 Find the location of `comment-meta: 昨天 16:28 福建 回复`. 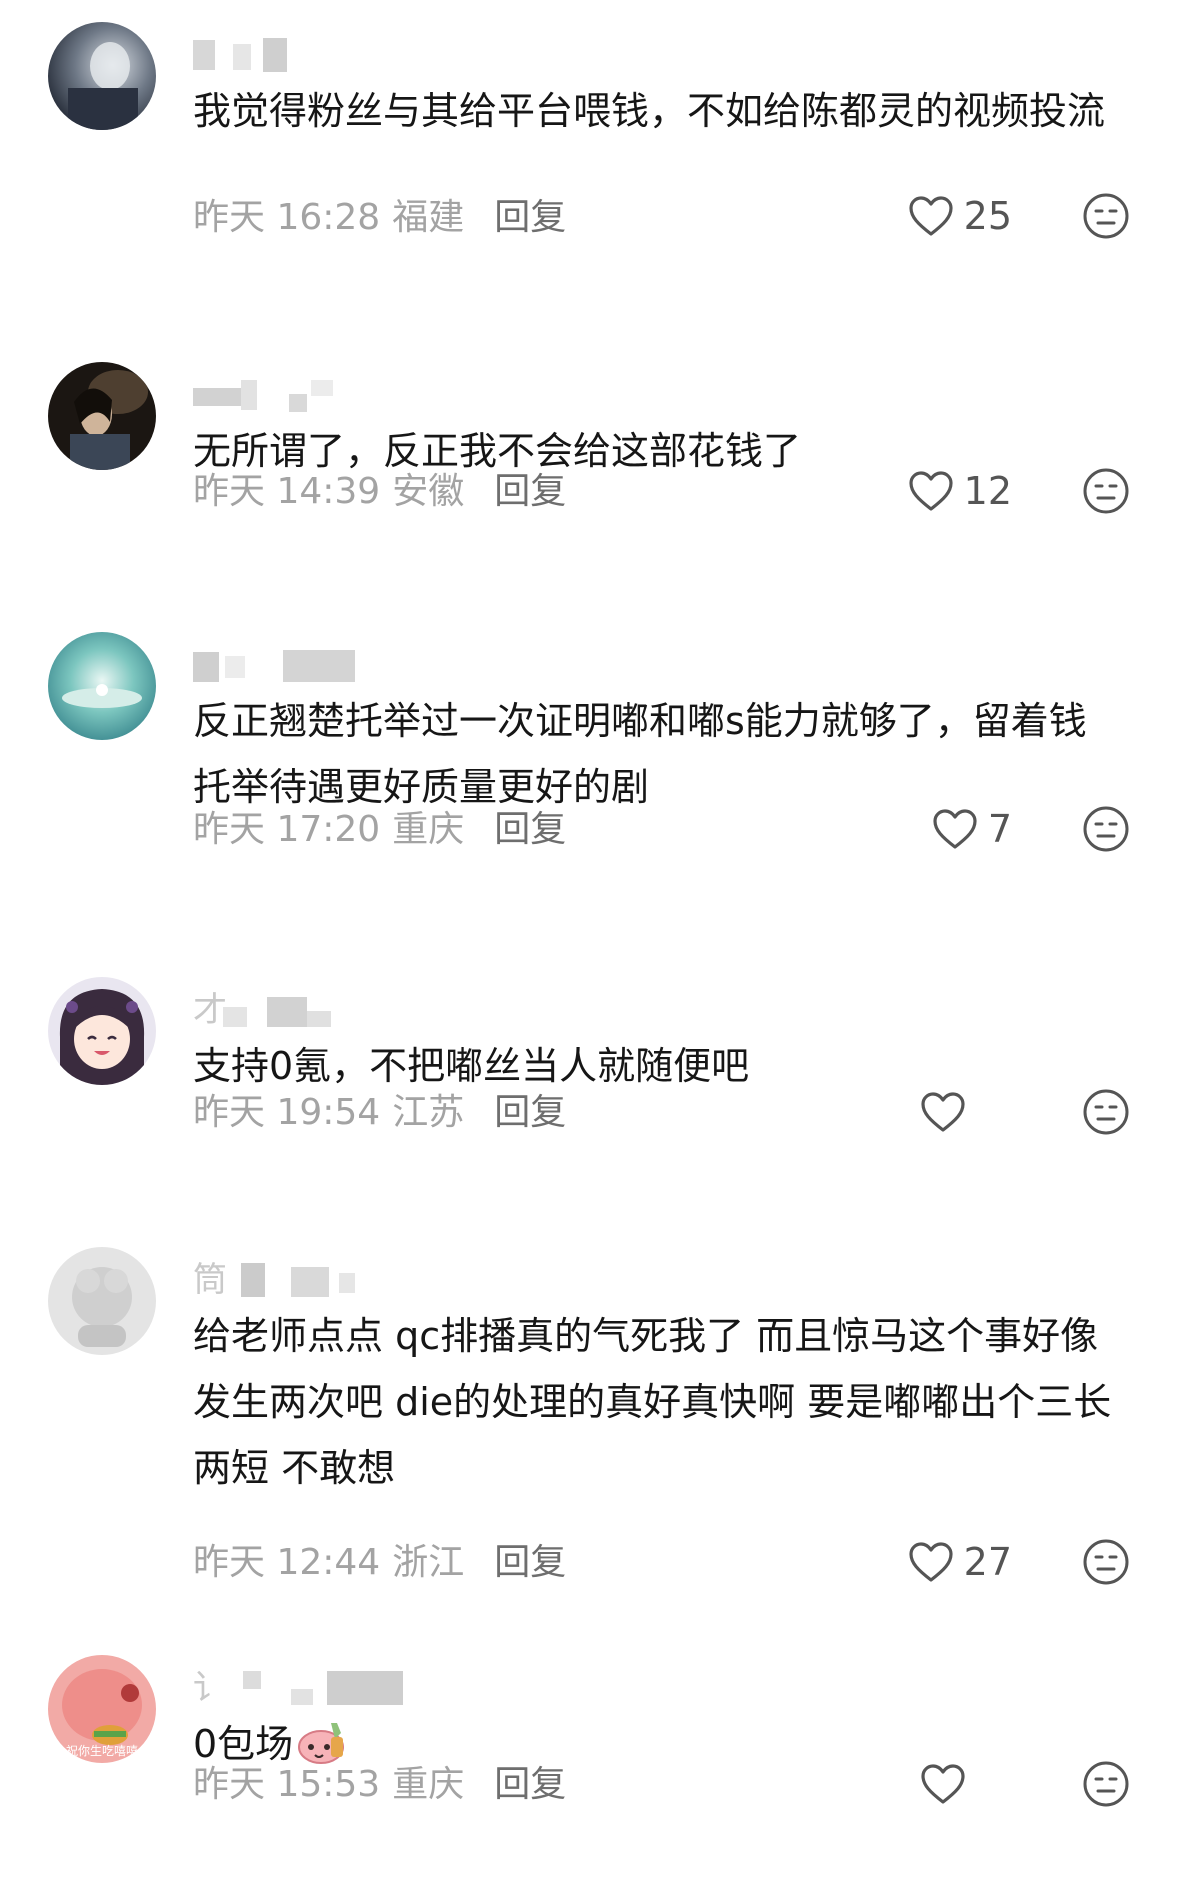

comment-meta: 昨天 16:28 福建 回复 is located at coordinates (379, 218).